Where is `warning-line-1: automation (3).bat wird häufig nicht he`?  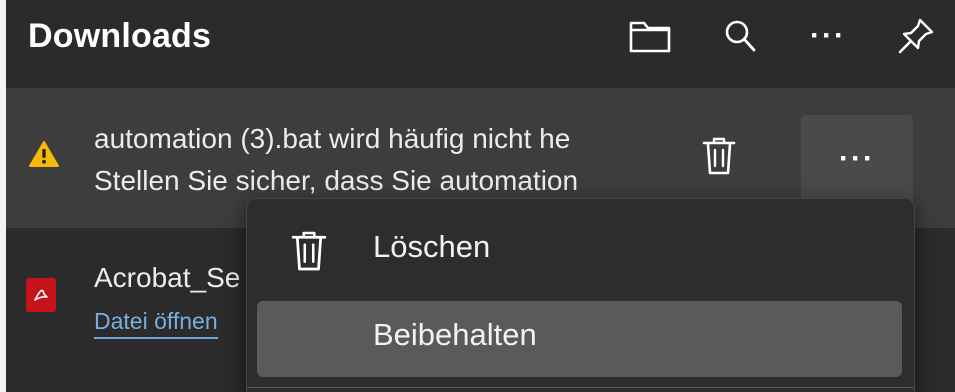 warning-line-1: automation (3).bat wird häufig nicht he is located at coordinates (332, 138).